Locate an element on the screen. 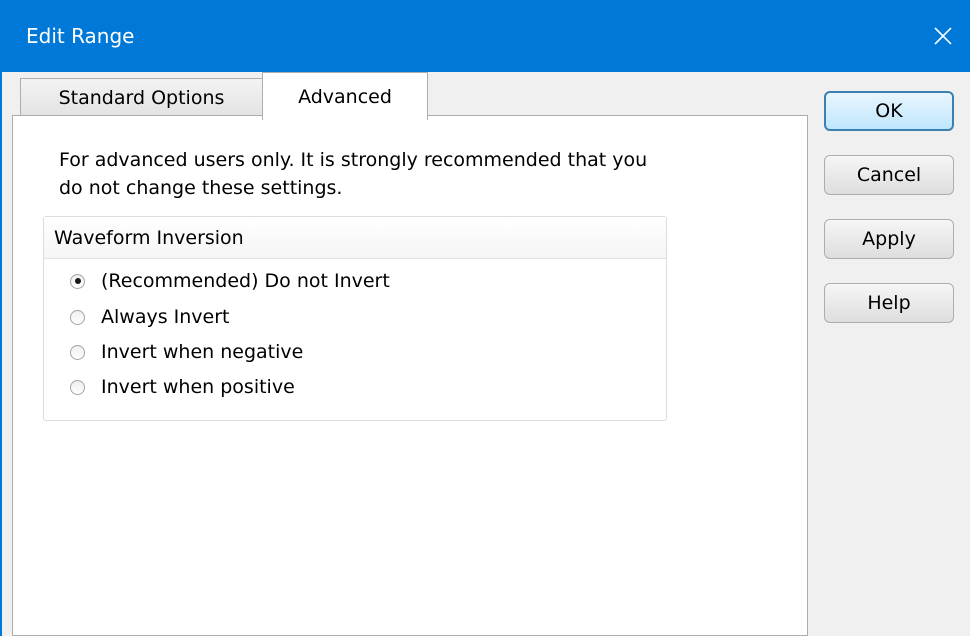  tab-advanced: Advanced is located at coordinates (345, 96).